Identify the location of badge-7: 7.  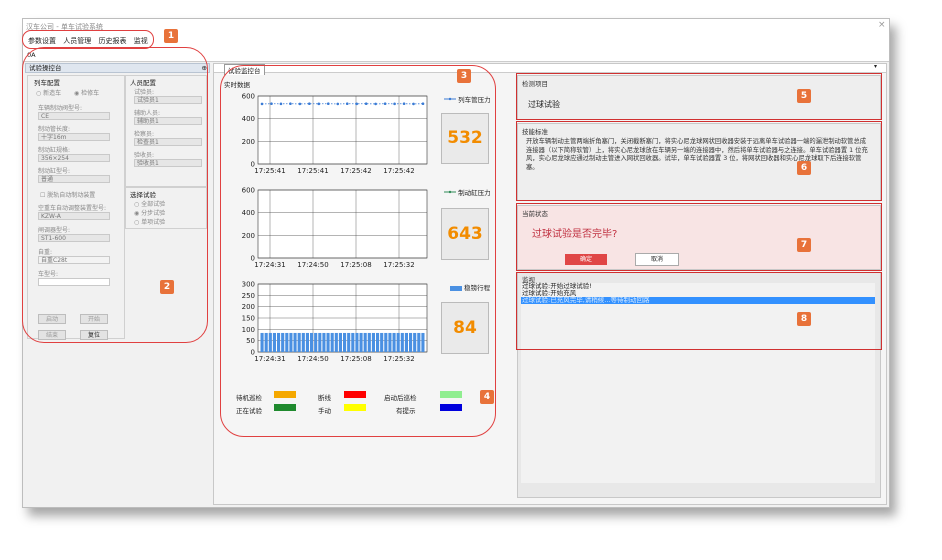
(804, 245).